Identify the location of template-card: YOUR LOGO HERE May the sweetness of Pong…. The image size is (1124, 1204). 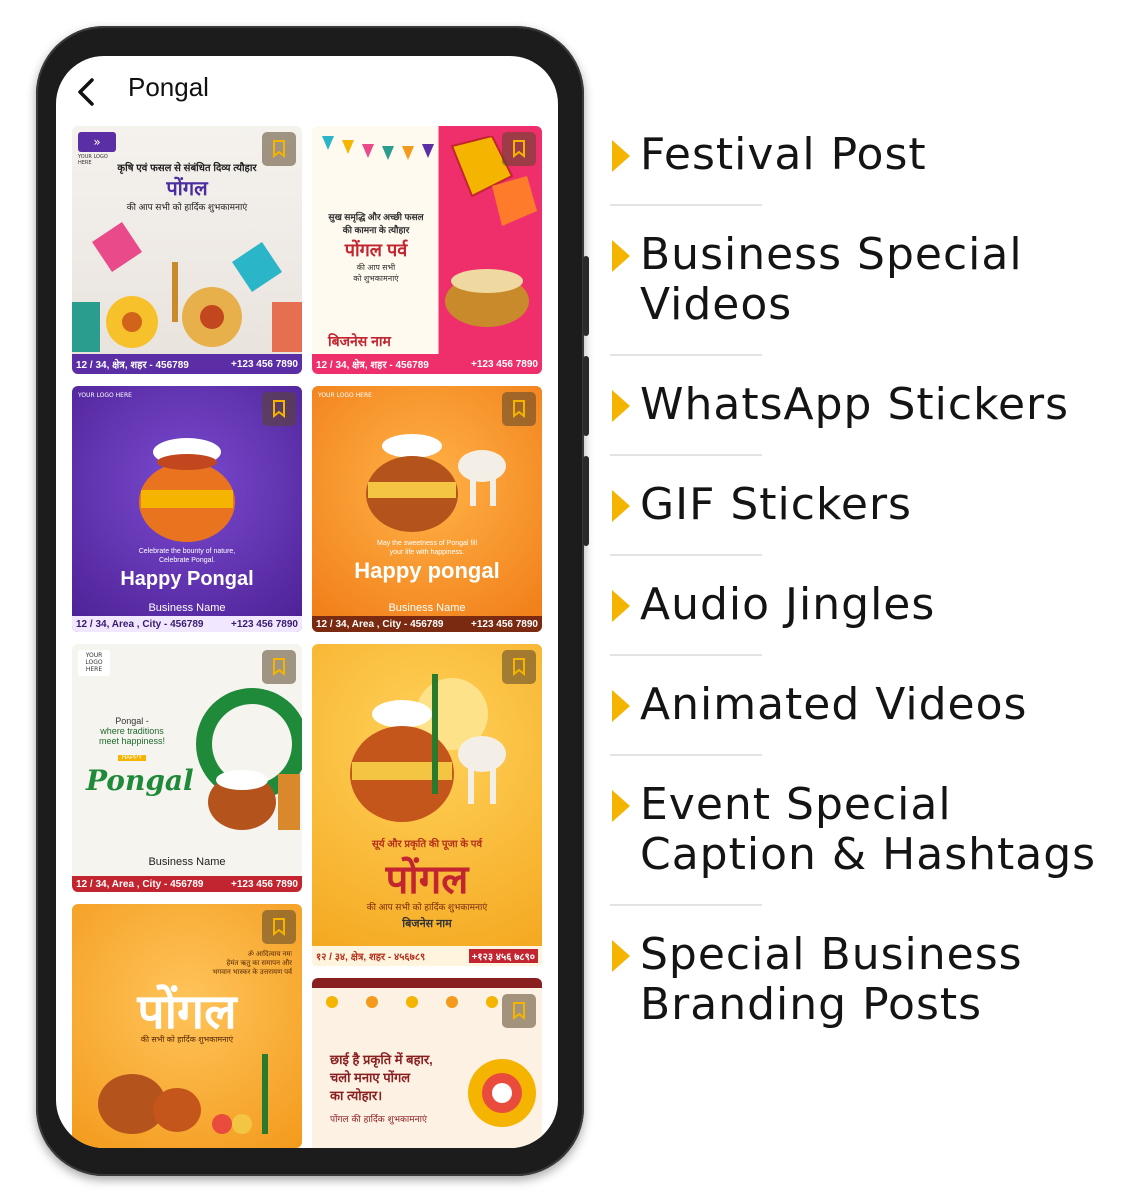
(427, 509).